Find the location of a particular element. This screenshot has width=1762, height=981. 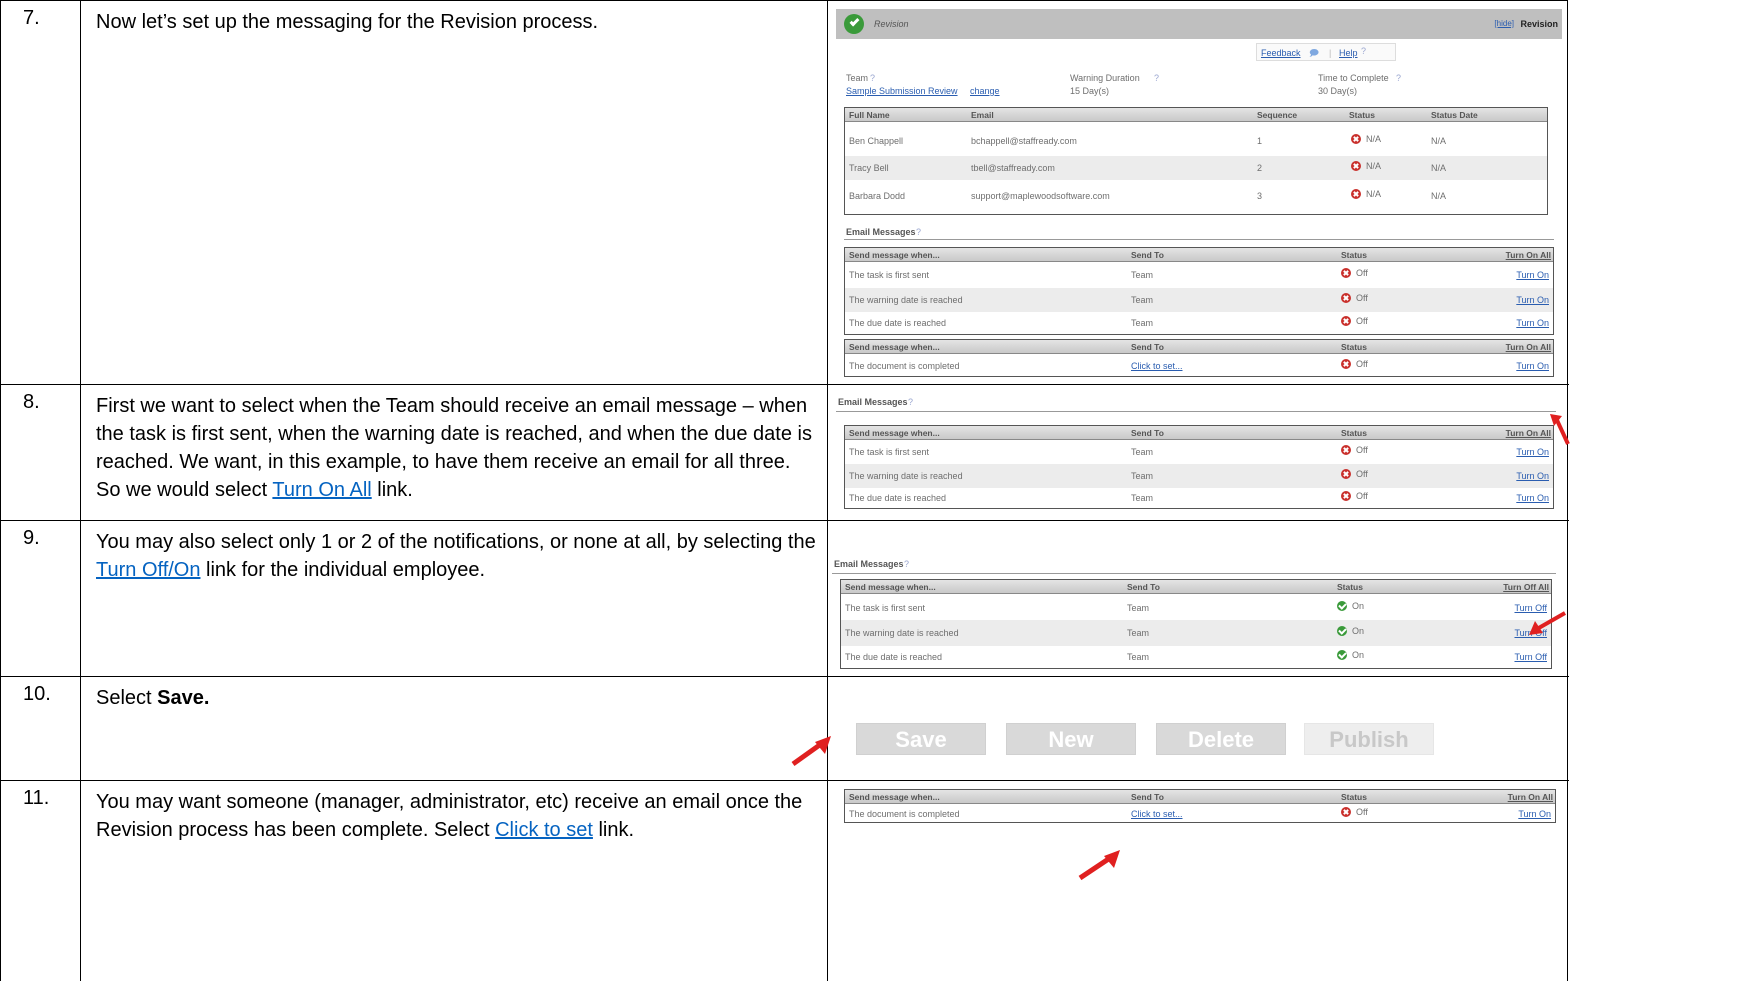

warning-duration-label: Warning Duration is located at coordinates (1105, 78).